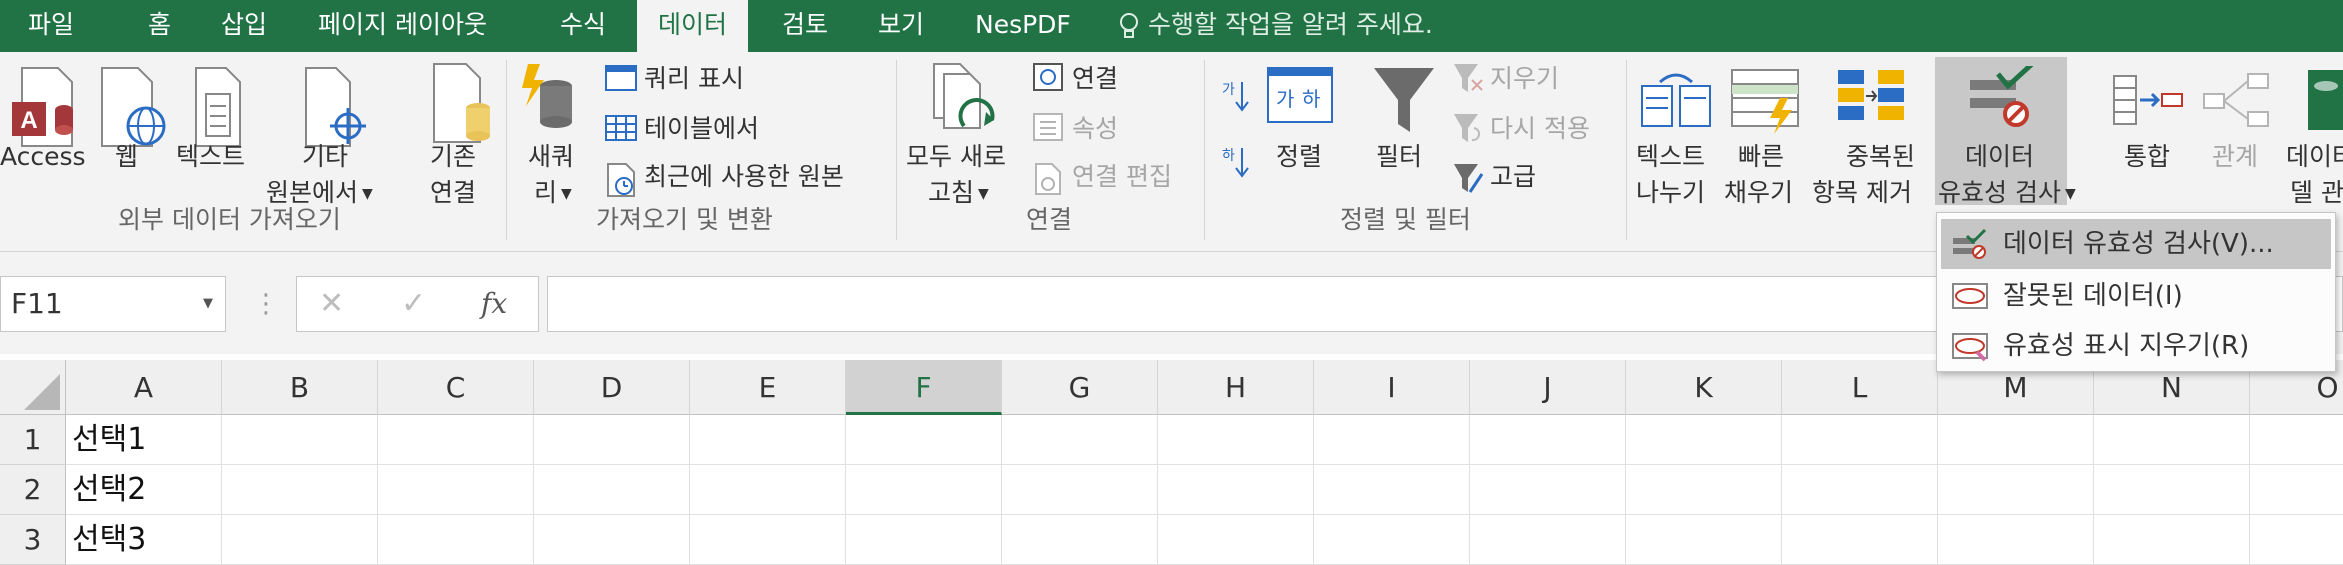 This screenshot has height=565, width=2343. I want to click on column-header-k: K, so click(1704, 387).